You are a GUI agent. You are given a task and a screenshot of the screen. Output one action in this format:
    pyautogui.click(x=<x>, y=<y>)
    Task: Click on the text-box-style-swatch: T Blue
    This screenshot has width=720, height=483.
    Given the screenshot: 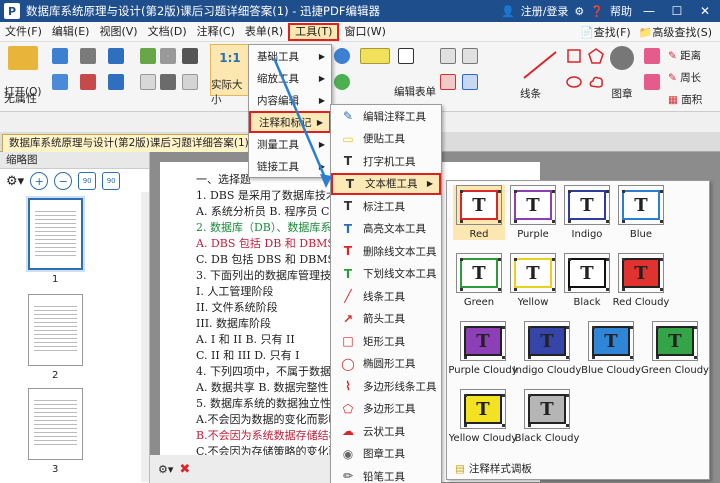 What is the action you would take?
    pyautogui.click(x=641, y=212)
    